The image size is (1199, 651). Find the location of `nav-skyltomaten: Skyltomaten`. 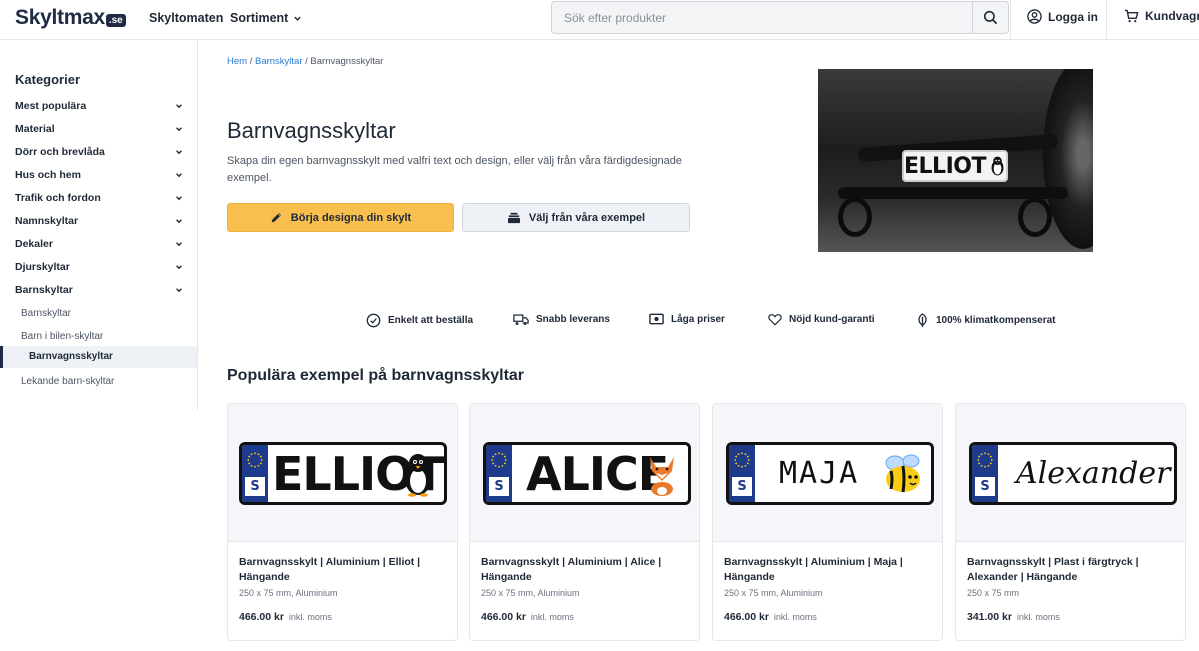

nav-skyltomaten: Skyltomaten is located at coordinates (186, 18).